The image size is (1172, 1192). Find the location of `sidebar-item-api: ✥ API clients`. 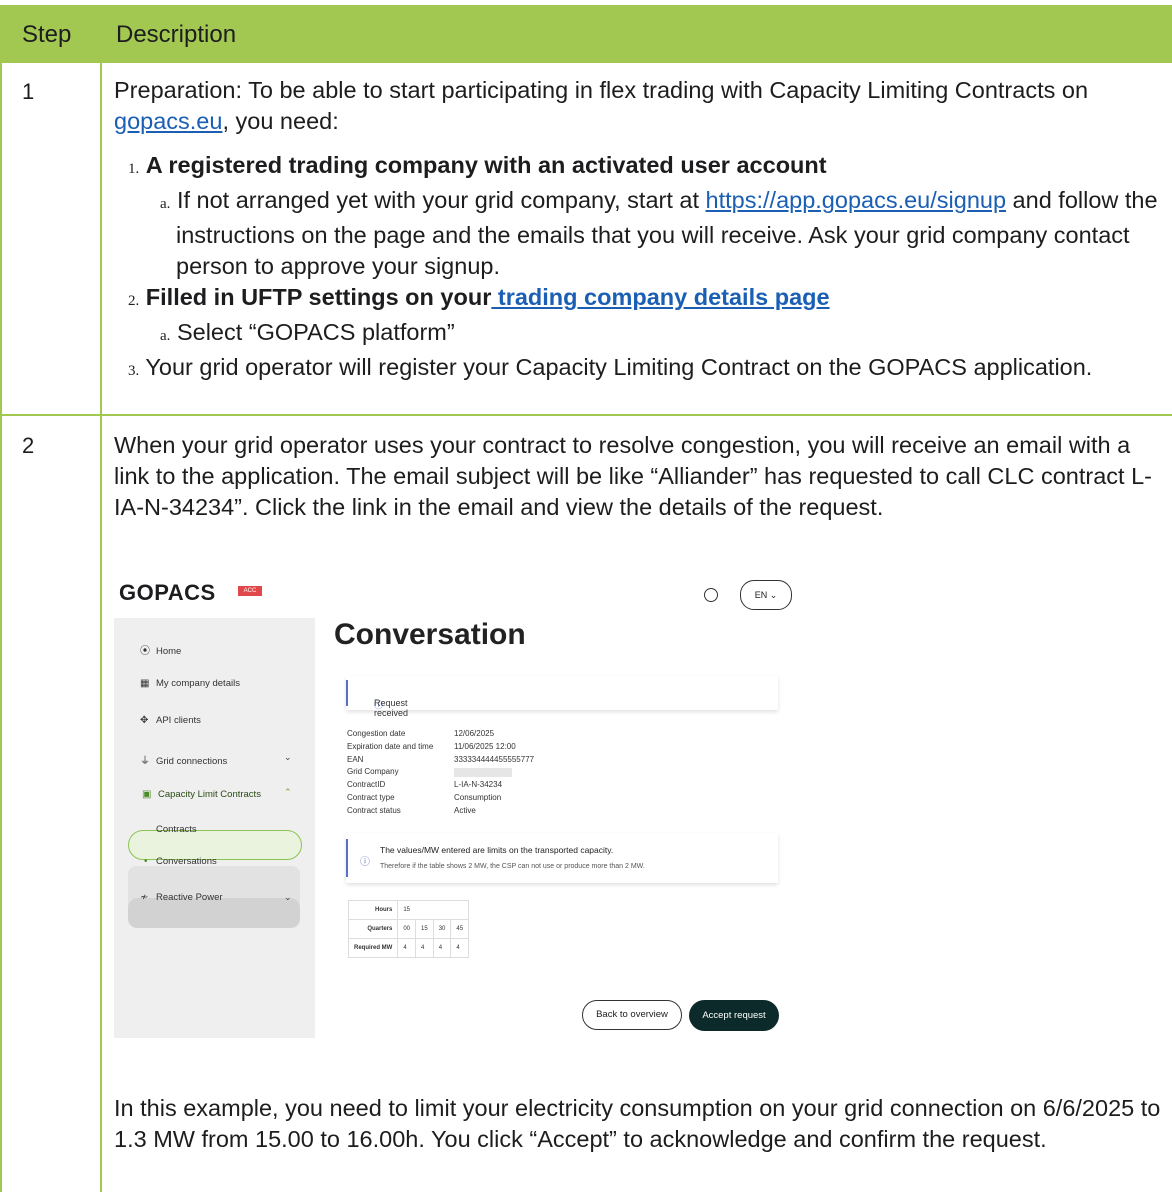

sidebar-item-api: ✥ API clients is located at coordinates (170, 720).